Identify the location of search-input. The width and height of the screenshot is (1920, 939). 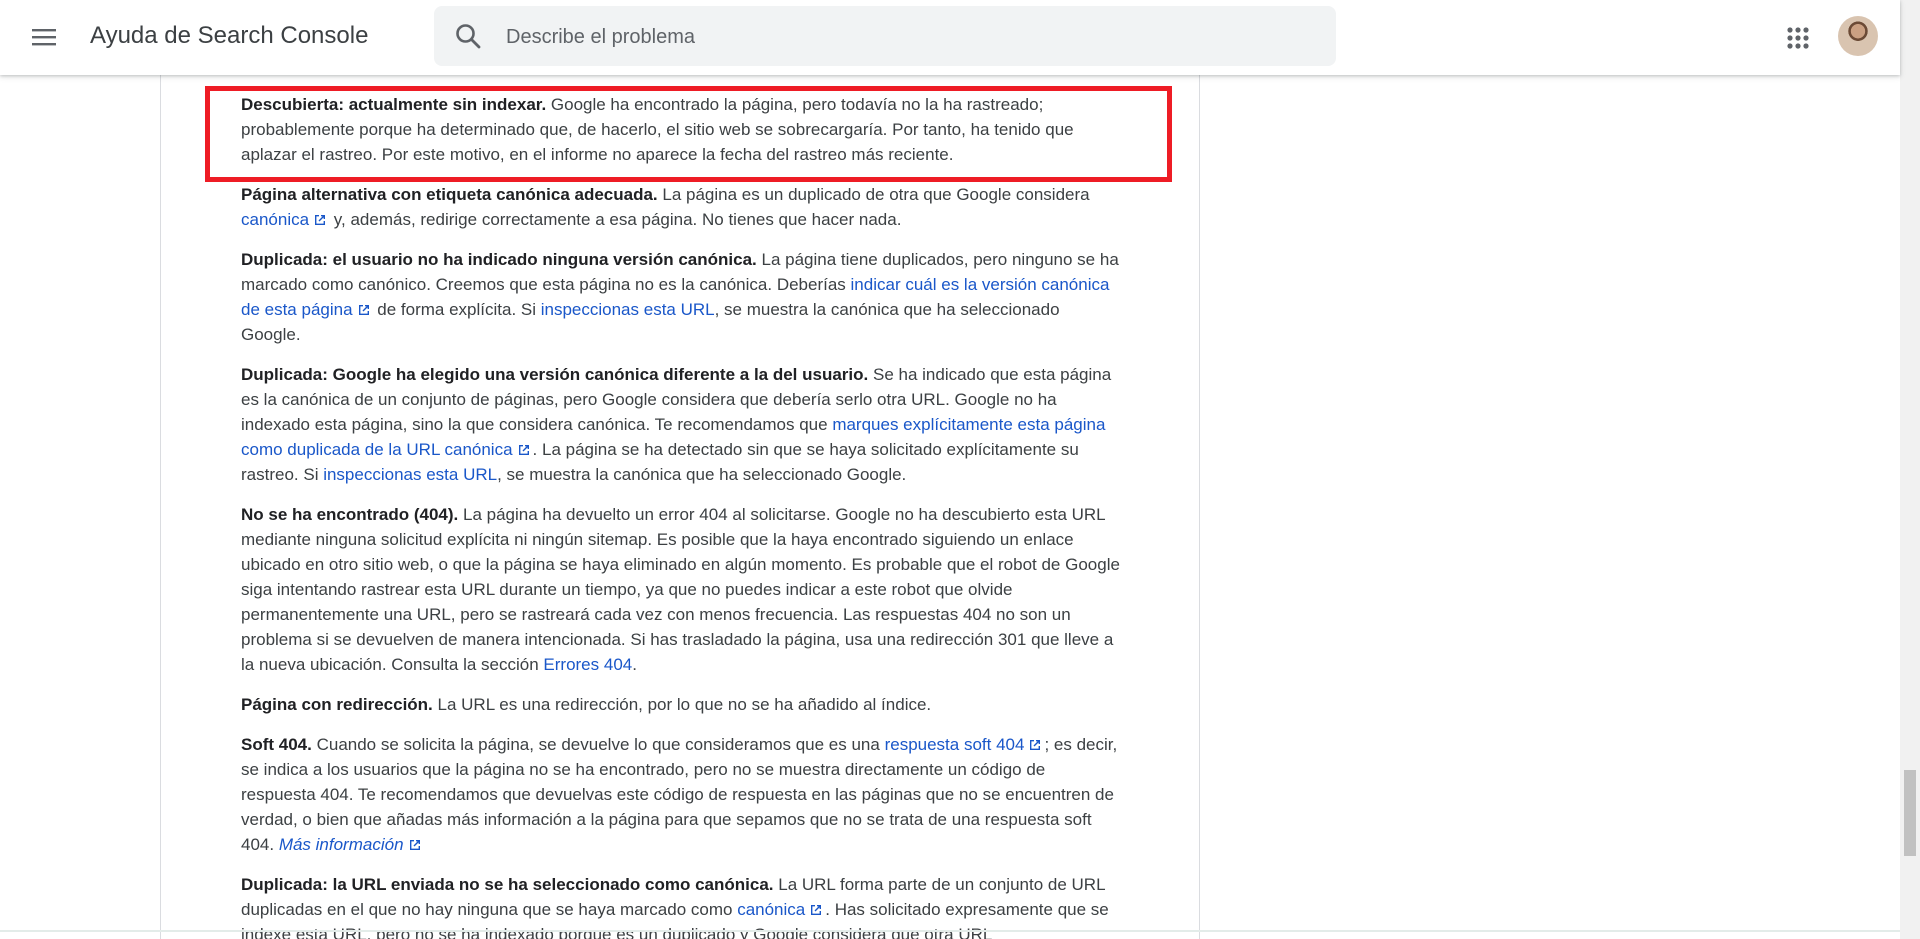
(906, 37).